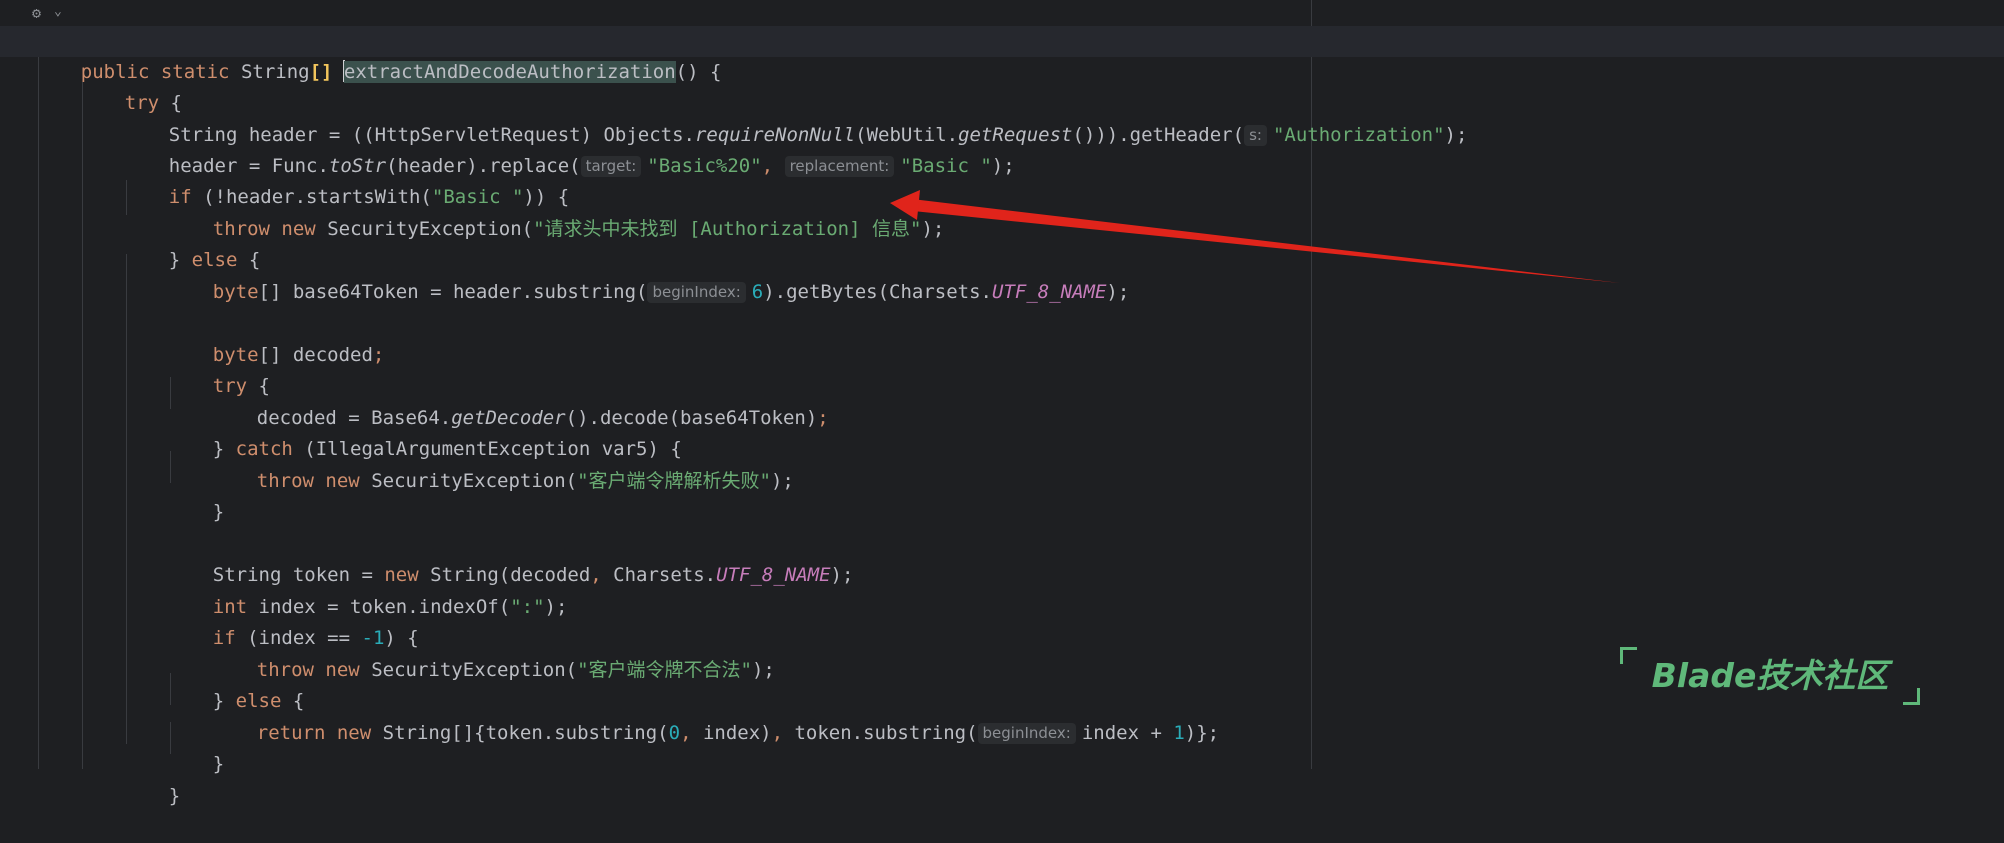 The image size is (2004, 843). I want to click on arrow-head, so click(905, 205).